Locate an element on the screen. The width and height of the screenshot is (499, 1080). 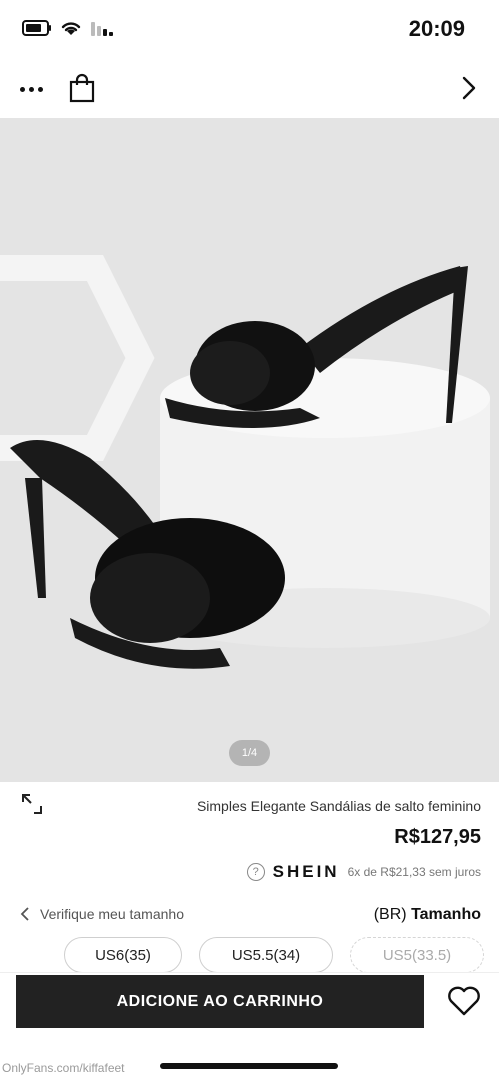
home-indicator is located at coordinates (249, 1066).